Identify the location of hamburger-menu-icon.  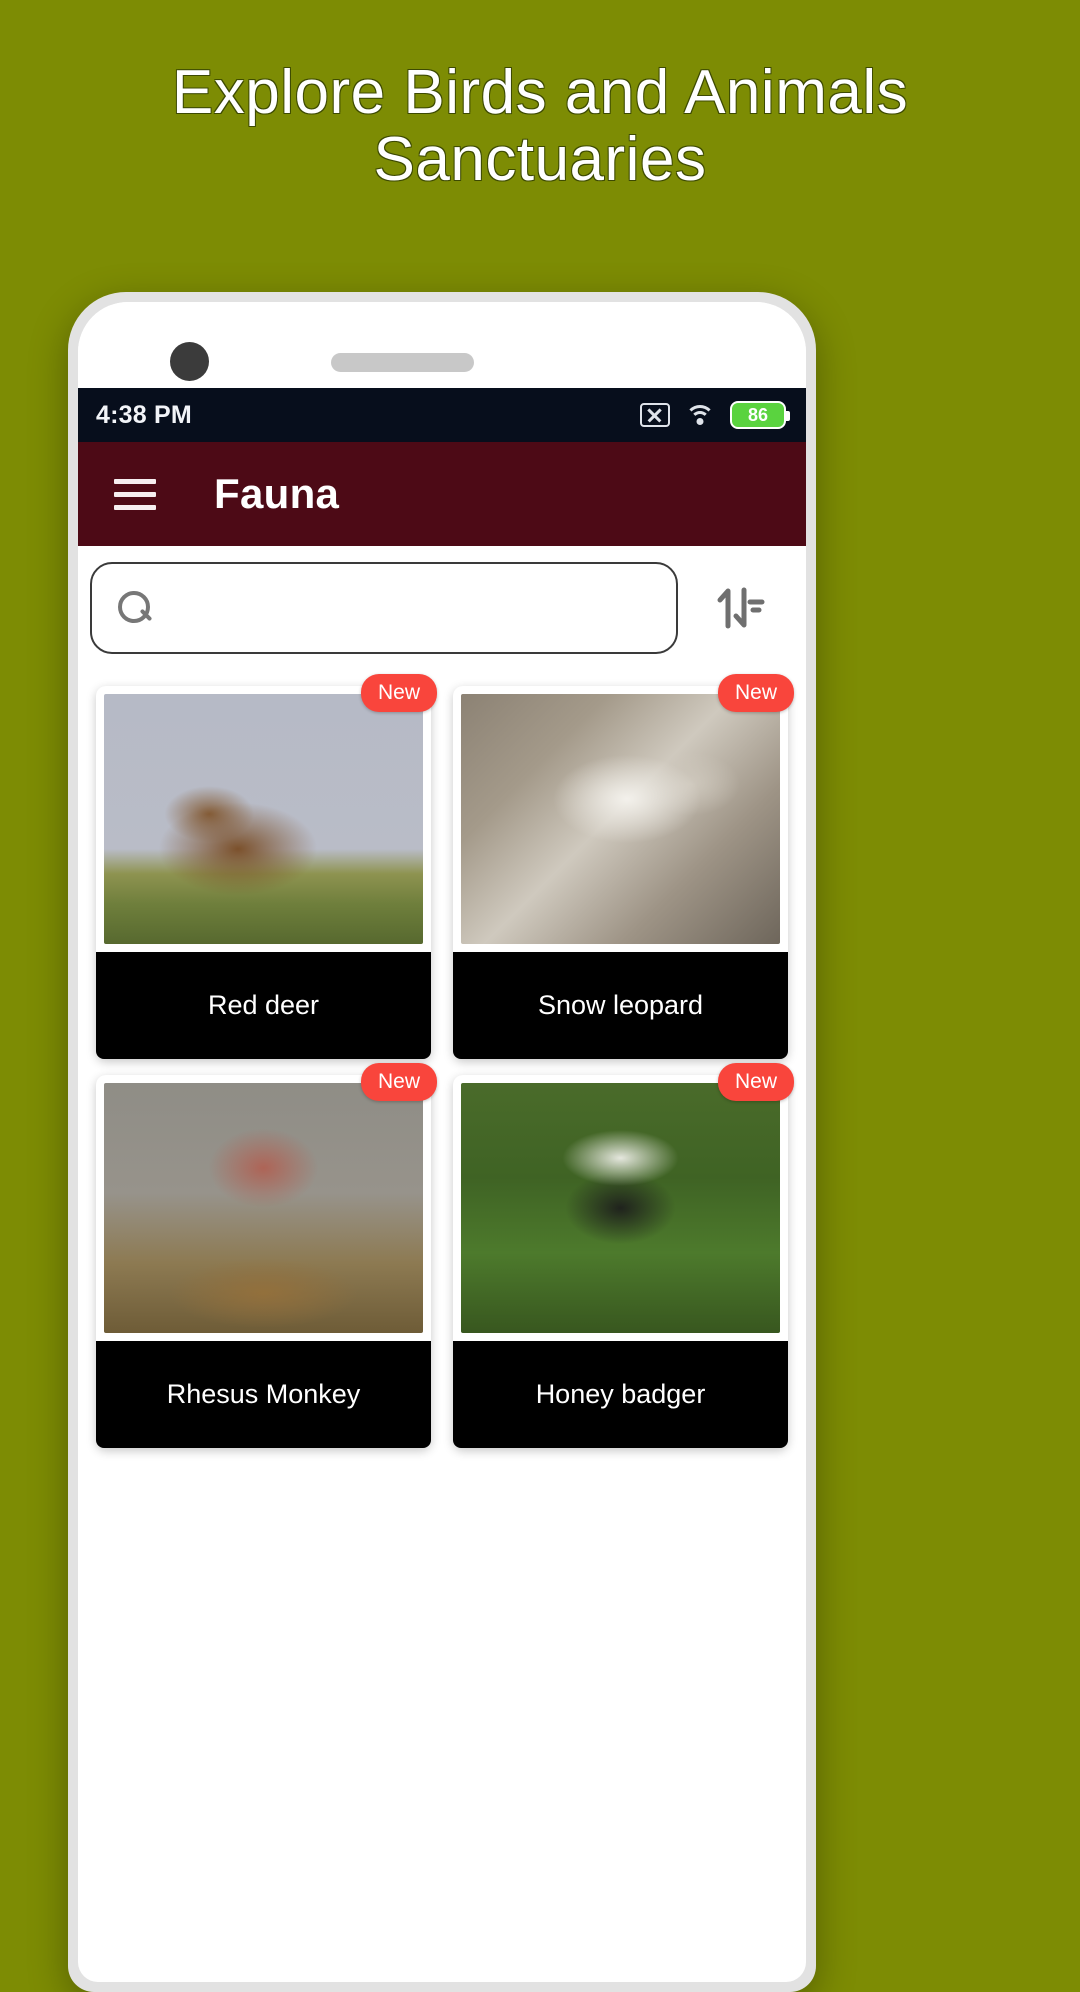
(135, 494).